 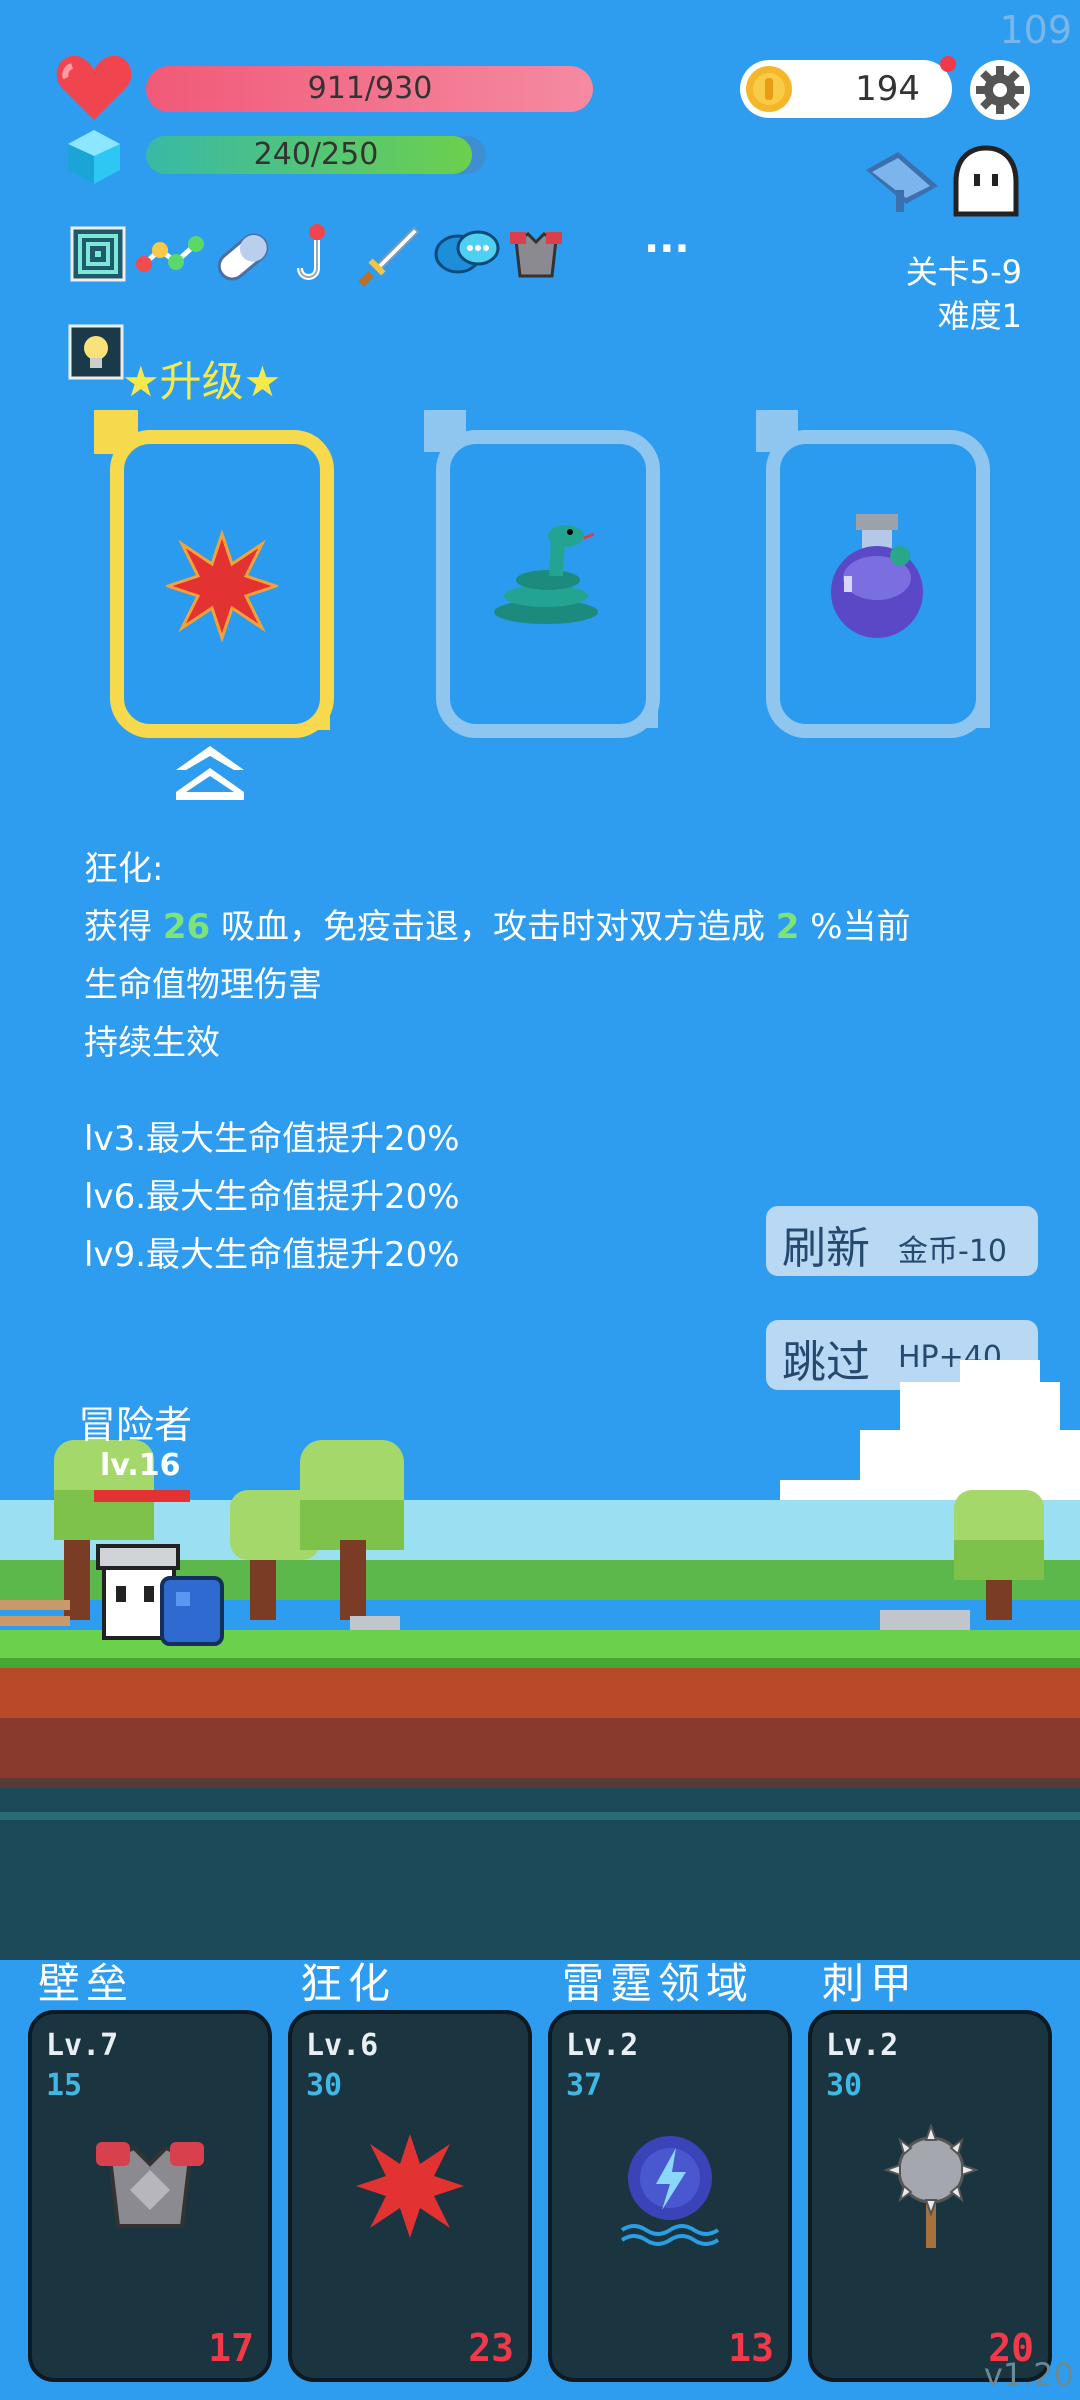 I want to click on desc-line-1: 获得 26 吸血，免疫击退，攻击时对双方造成 2 %当前, so click(x=497, y=927).